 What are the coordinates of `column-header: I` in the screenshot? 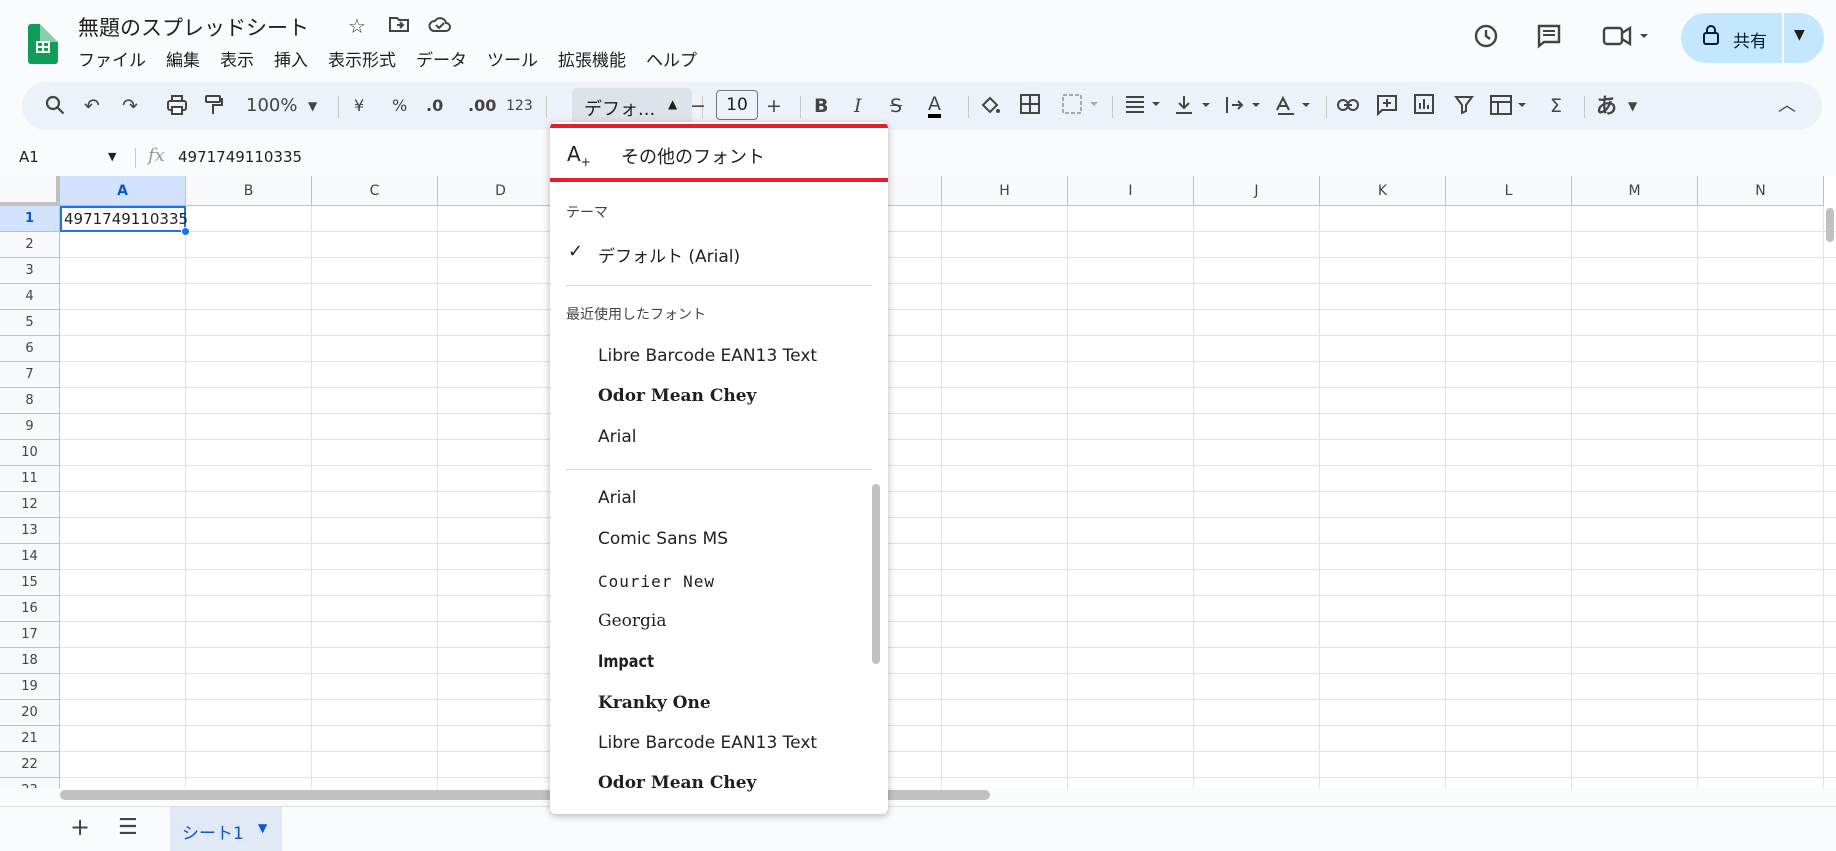 It's located at (1131, 191).